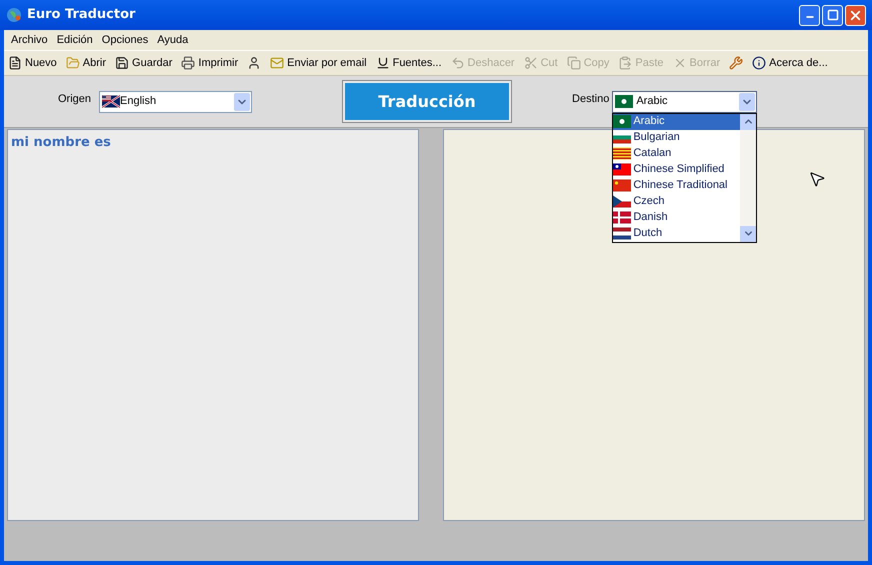 The width and height of the screenshot is (872, 565). I want to click on info-icon, so click(759, 63).